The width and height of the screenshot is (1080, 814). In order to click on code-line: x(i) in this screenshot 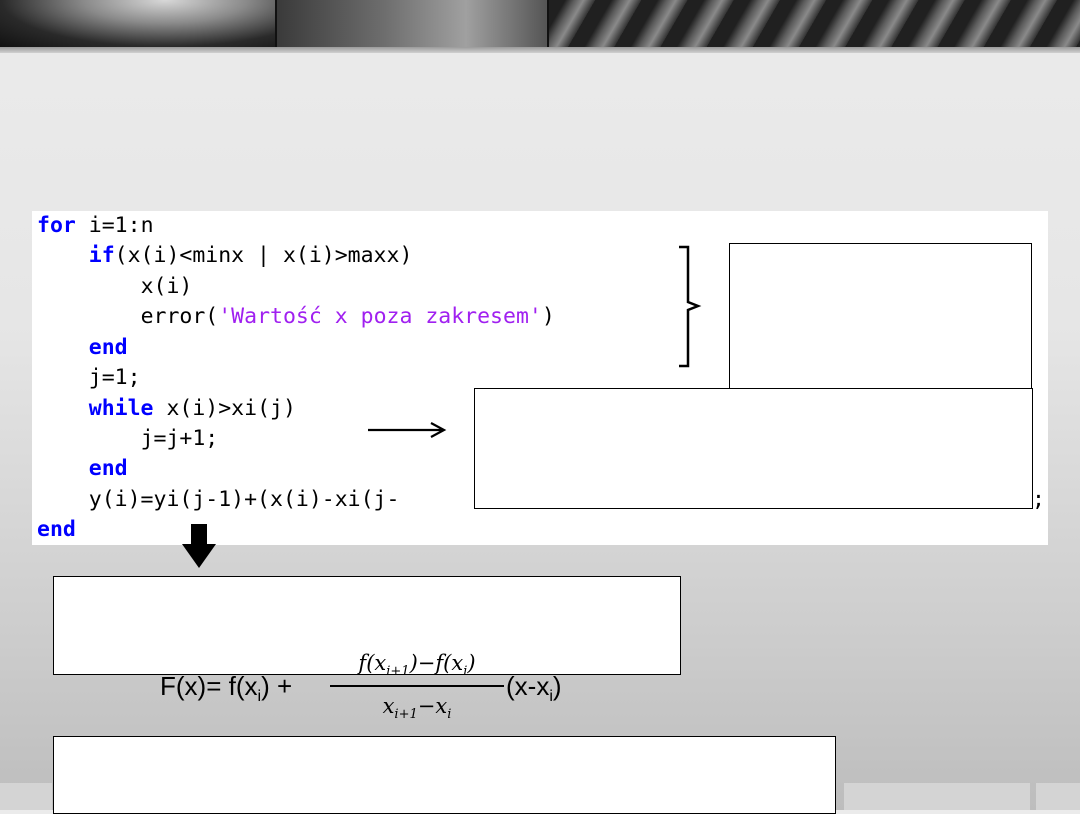, I will do `click(166, 286)`.